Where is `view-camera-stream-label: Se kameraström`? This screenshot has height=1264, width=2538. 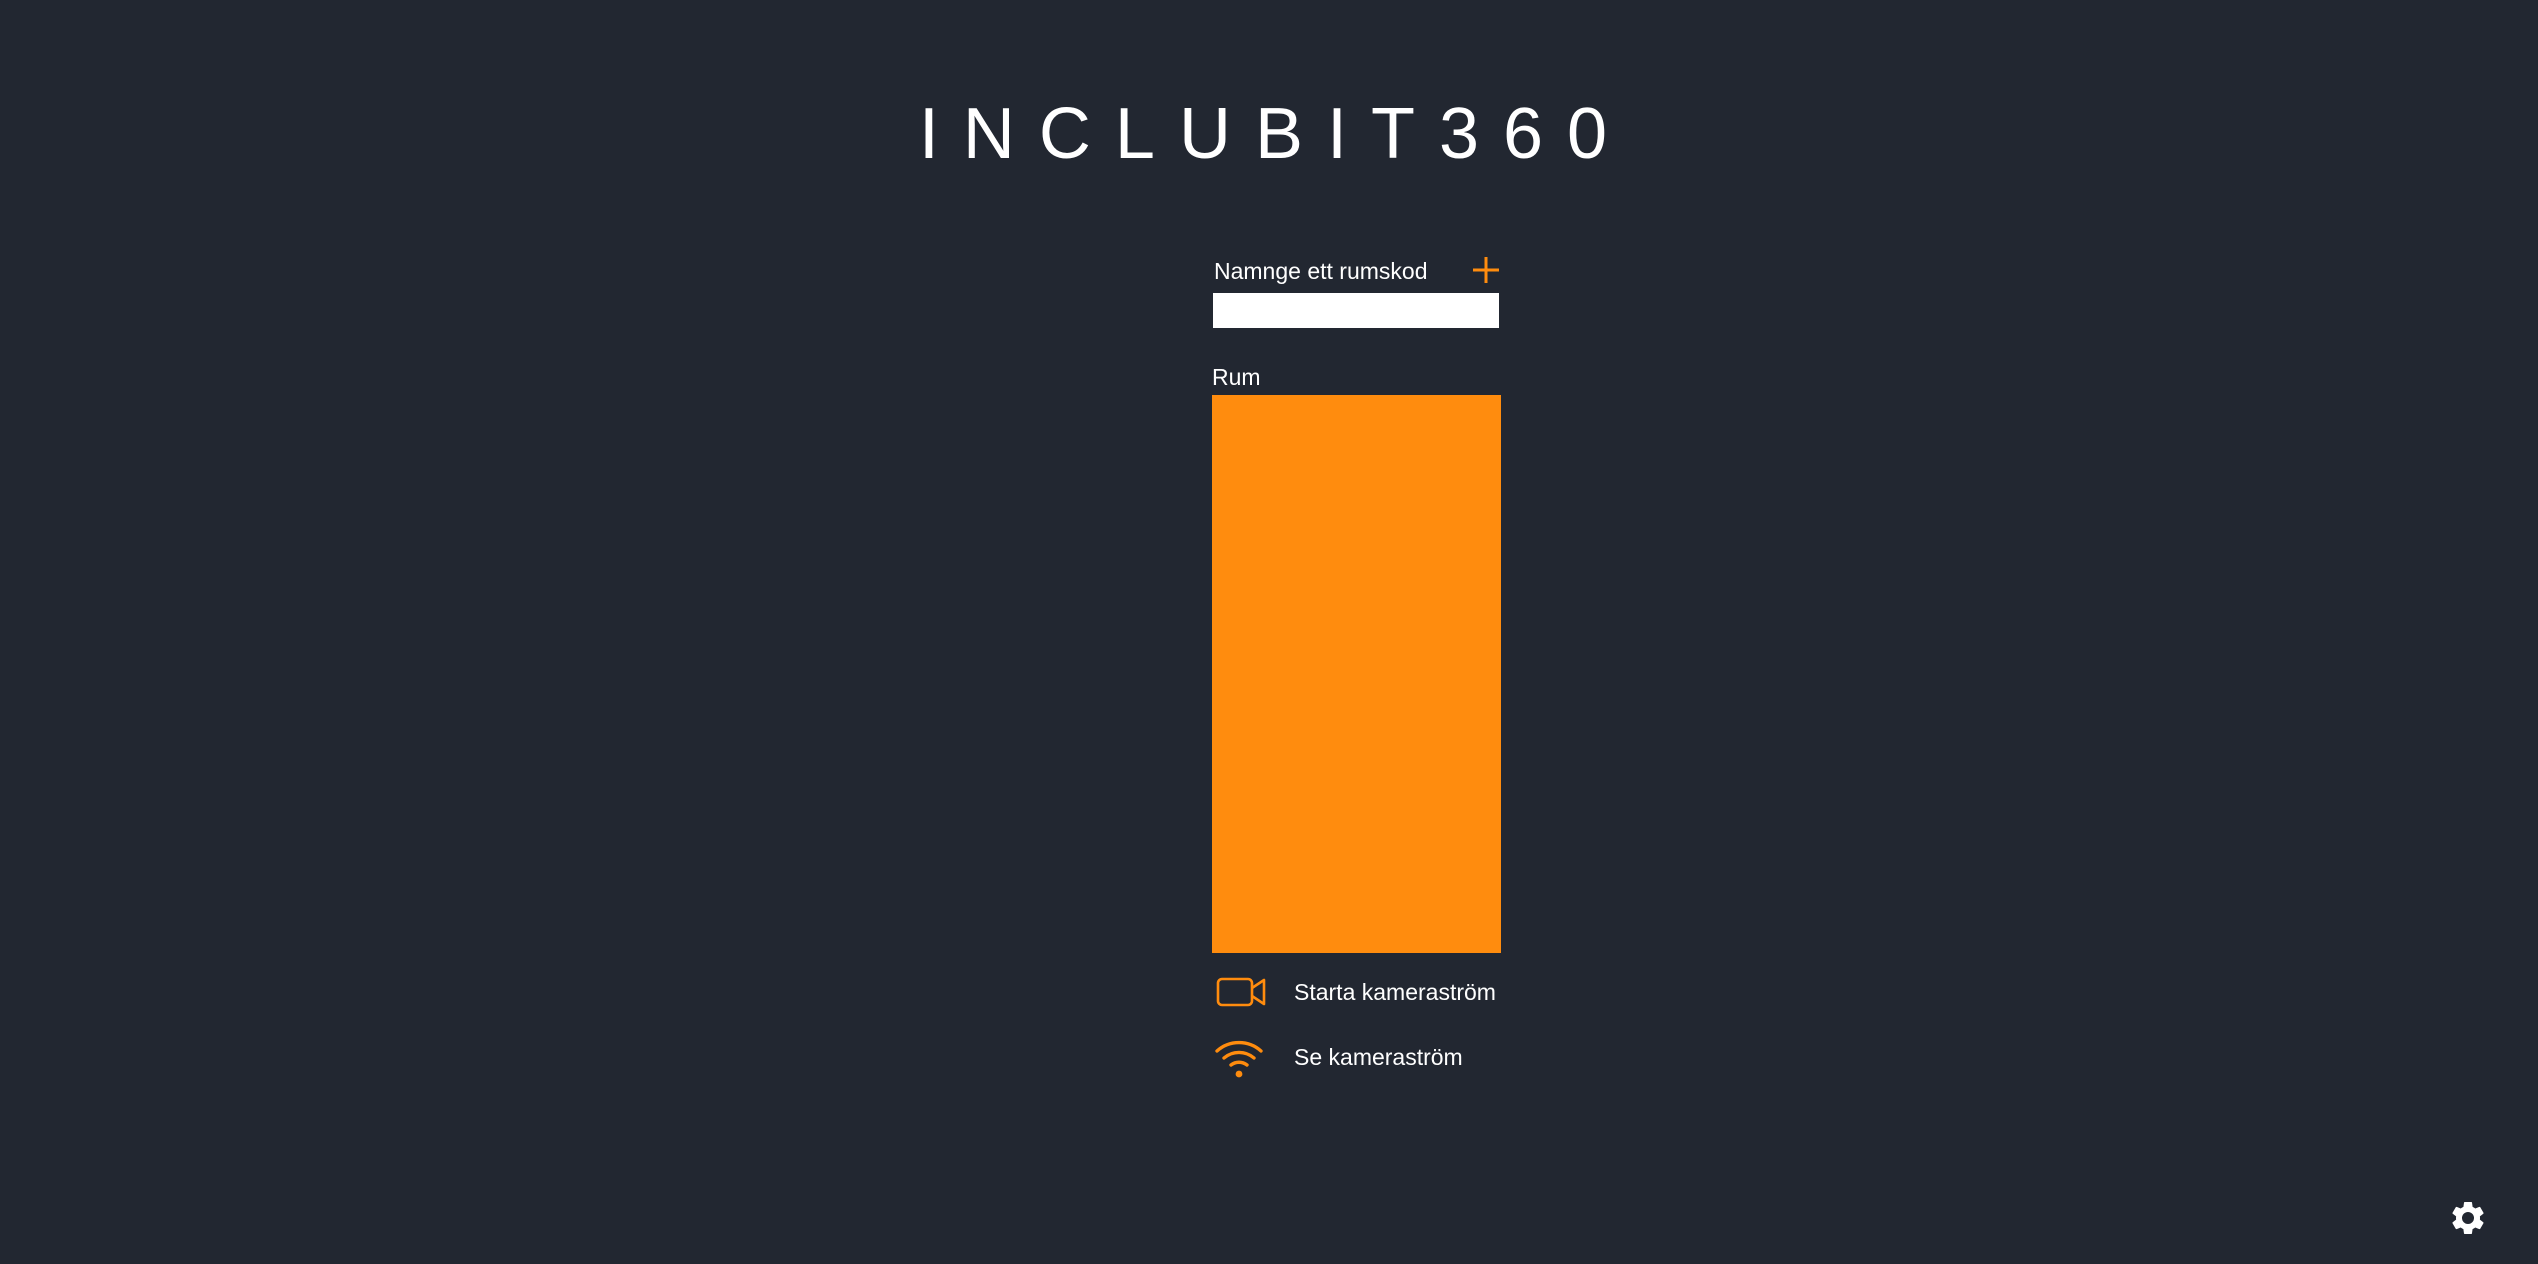
view-camera-stream-label: Se kameraström is located at coordinates (1378, 1057).